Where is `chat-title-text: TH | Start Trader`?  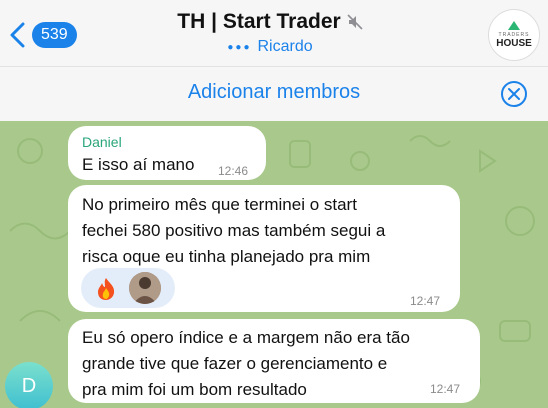 chat-title-text: TH | Start Trader is located at coordinates (259, 21).